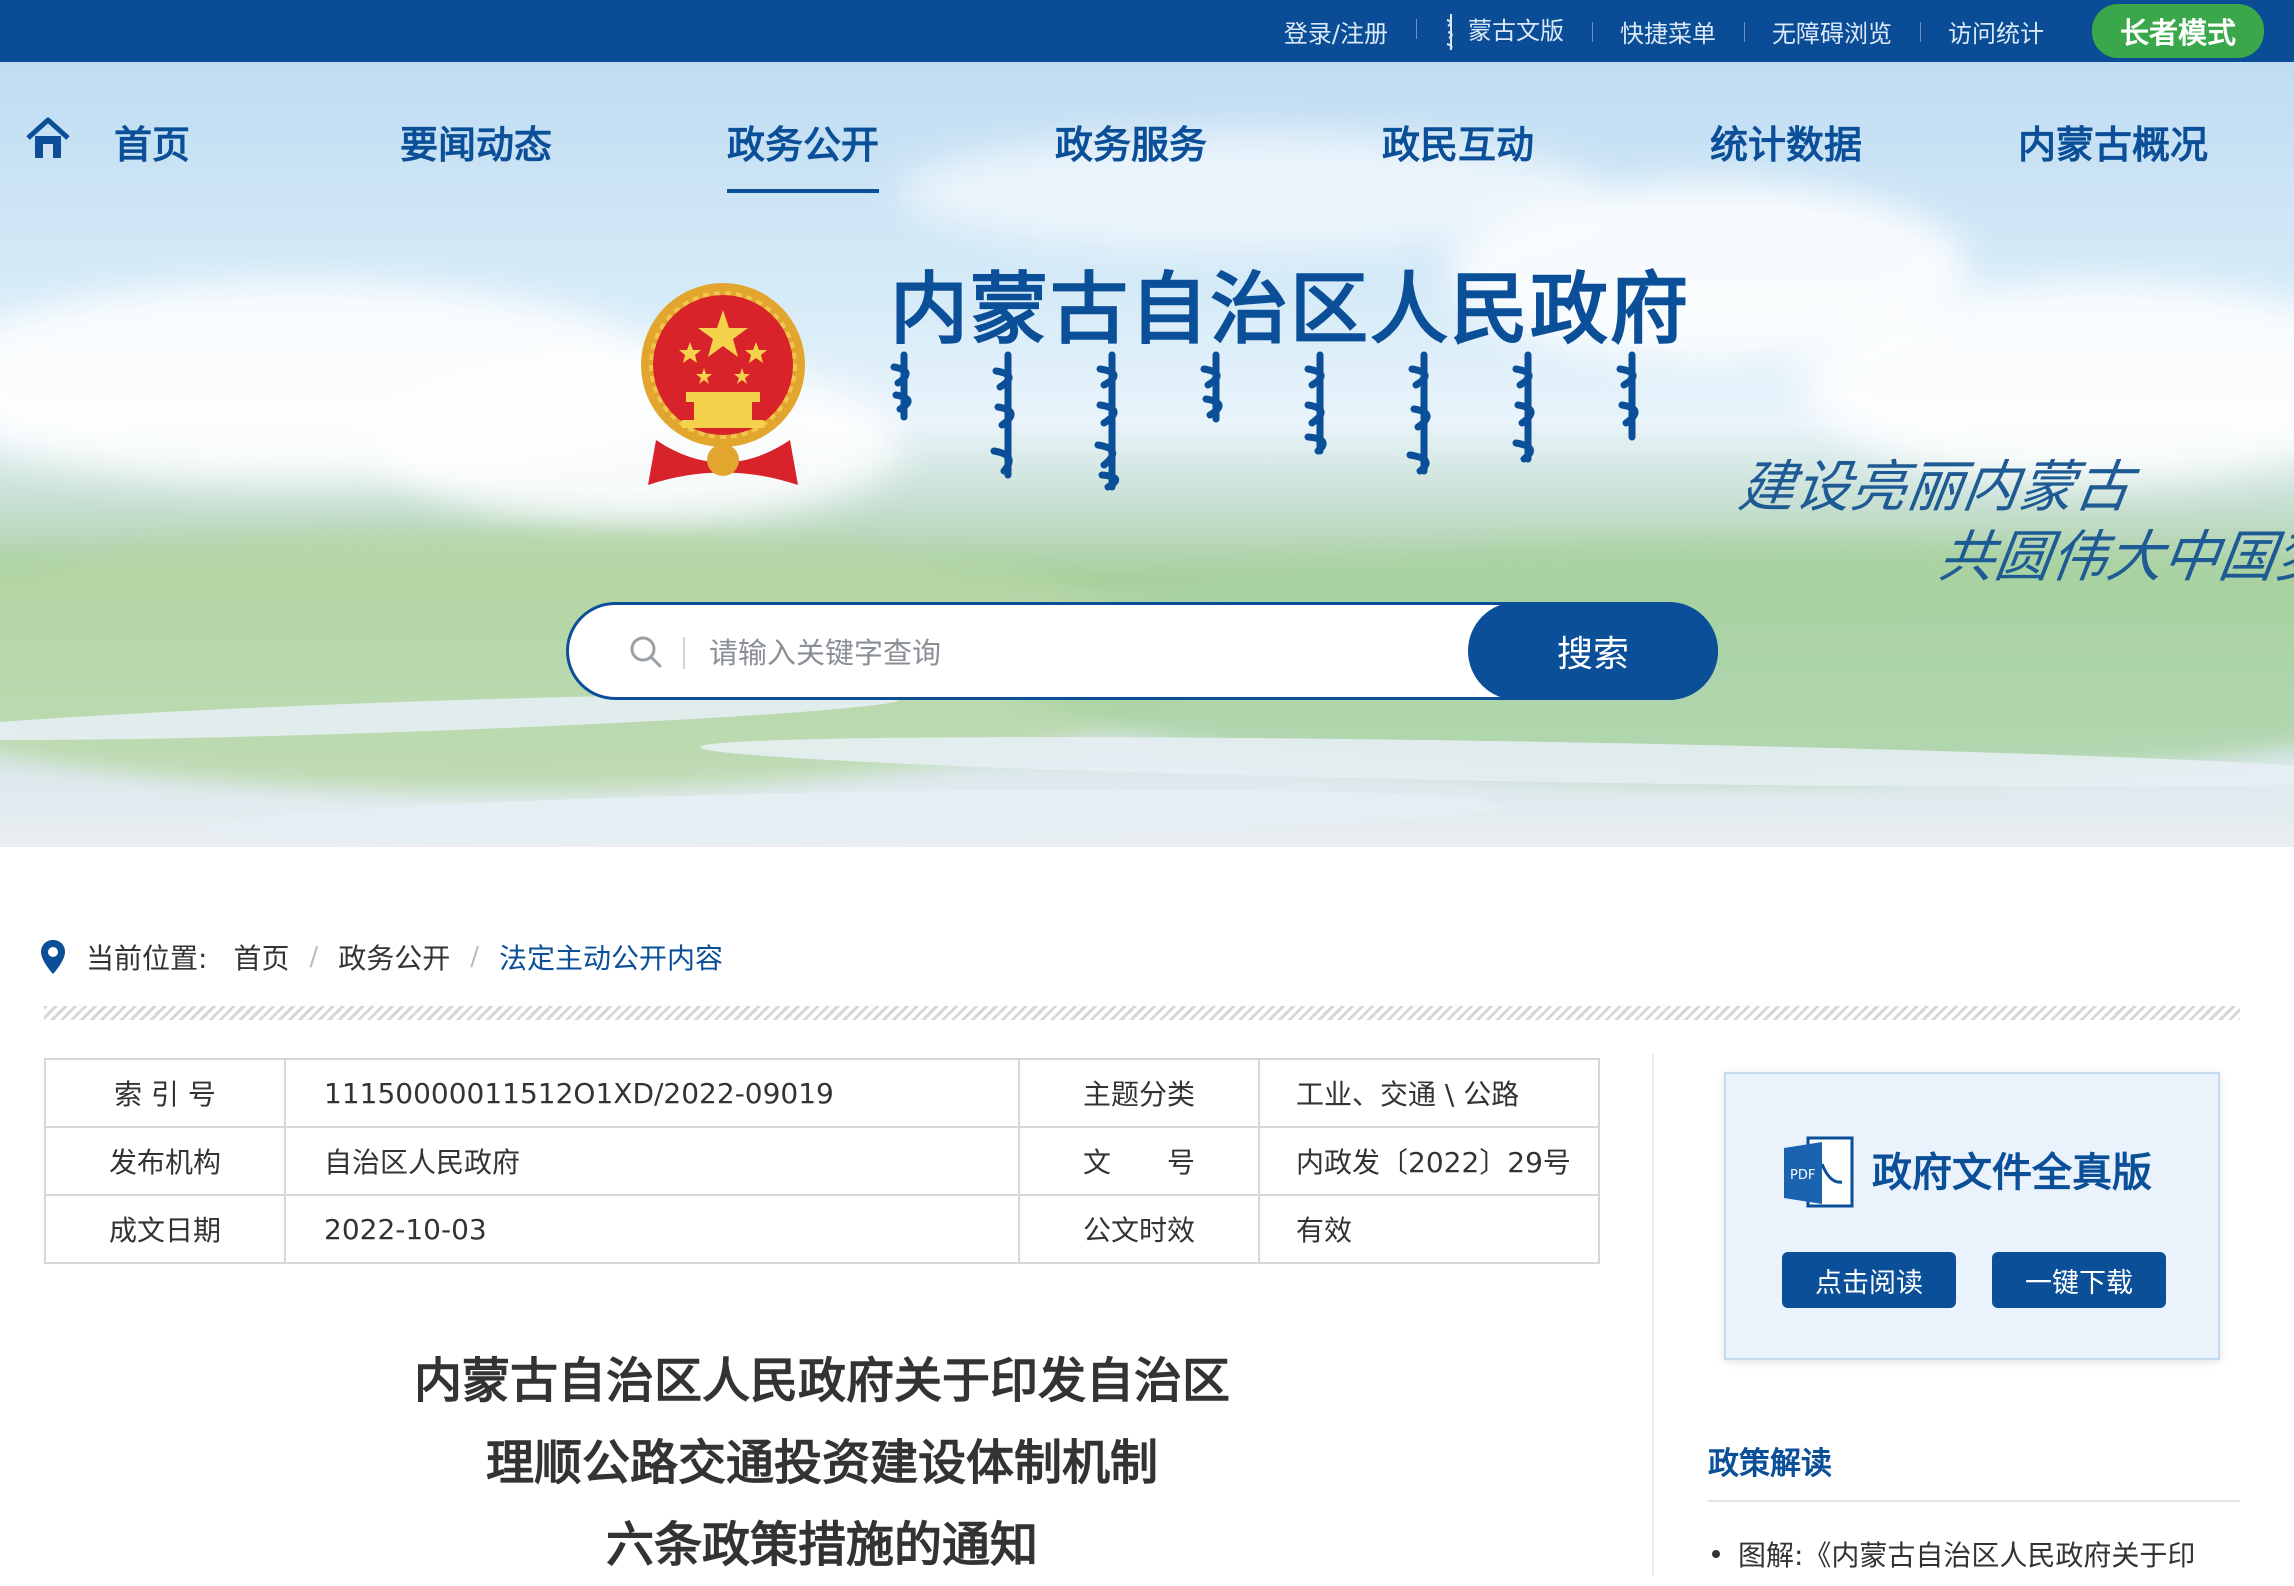 This screenshot has width=2294, height=1586. I want to click on policy-item-text: 图解:《内蒙古自治区人民政府关于印, so click(1967, 1555).